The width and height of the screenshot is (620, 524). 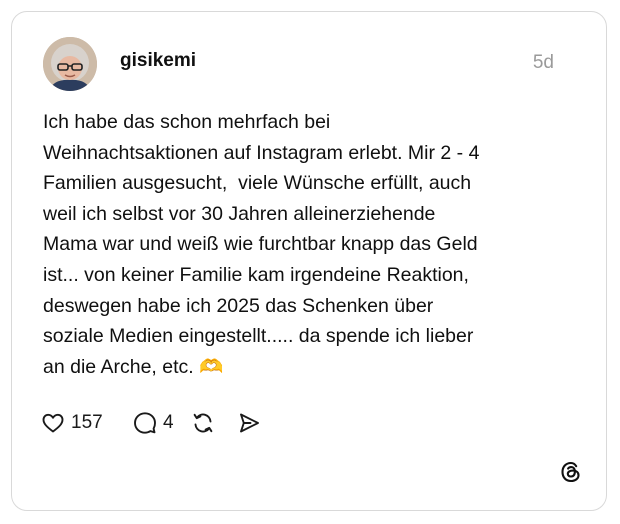 I want to click on threads-logo-icon, so click(x=571, y=472).